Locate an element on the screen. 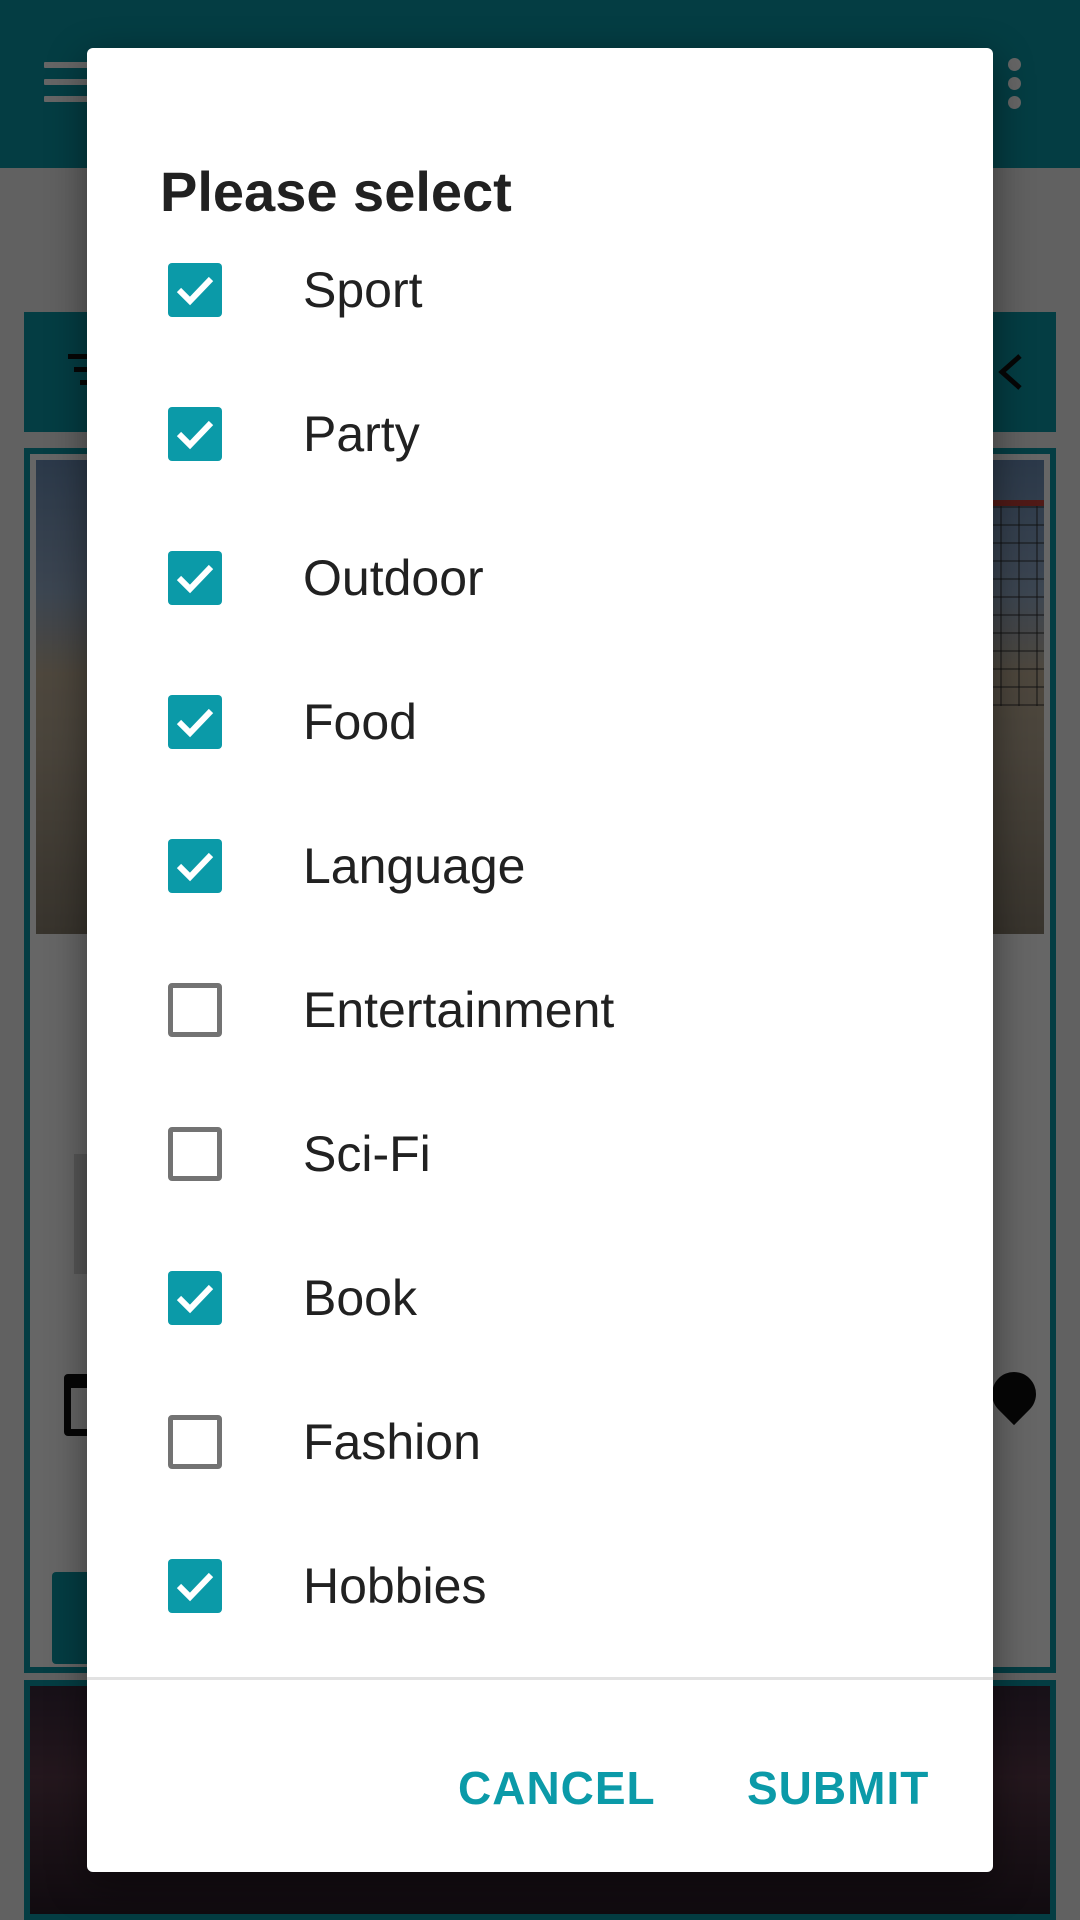  option-row-food: Food is located at coordinates (540, 720).